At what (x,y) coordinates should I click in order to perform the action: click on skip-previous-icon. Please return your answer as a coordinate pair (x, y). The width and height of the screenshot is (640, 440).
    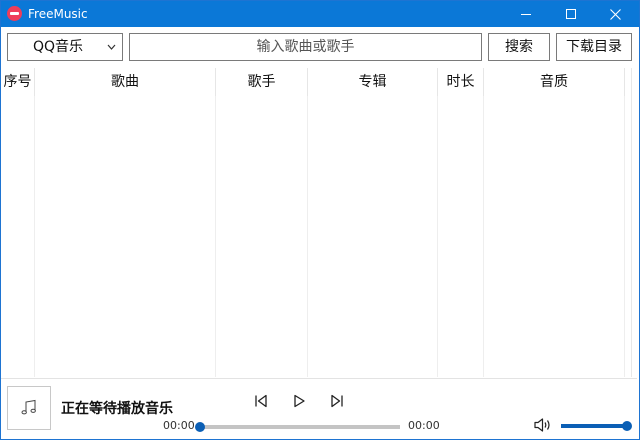
    Looking at the image, I should click on (261, 401).